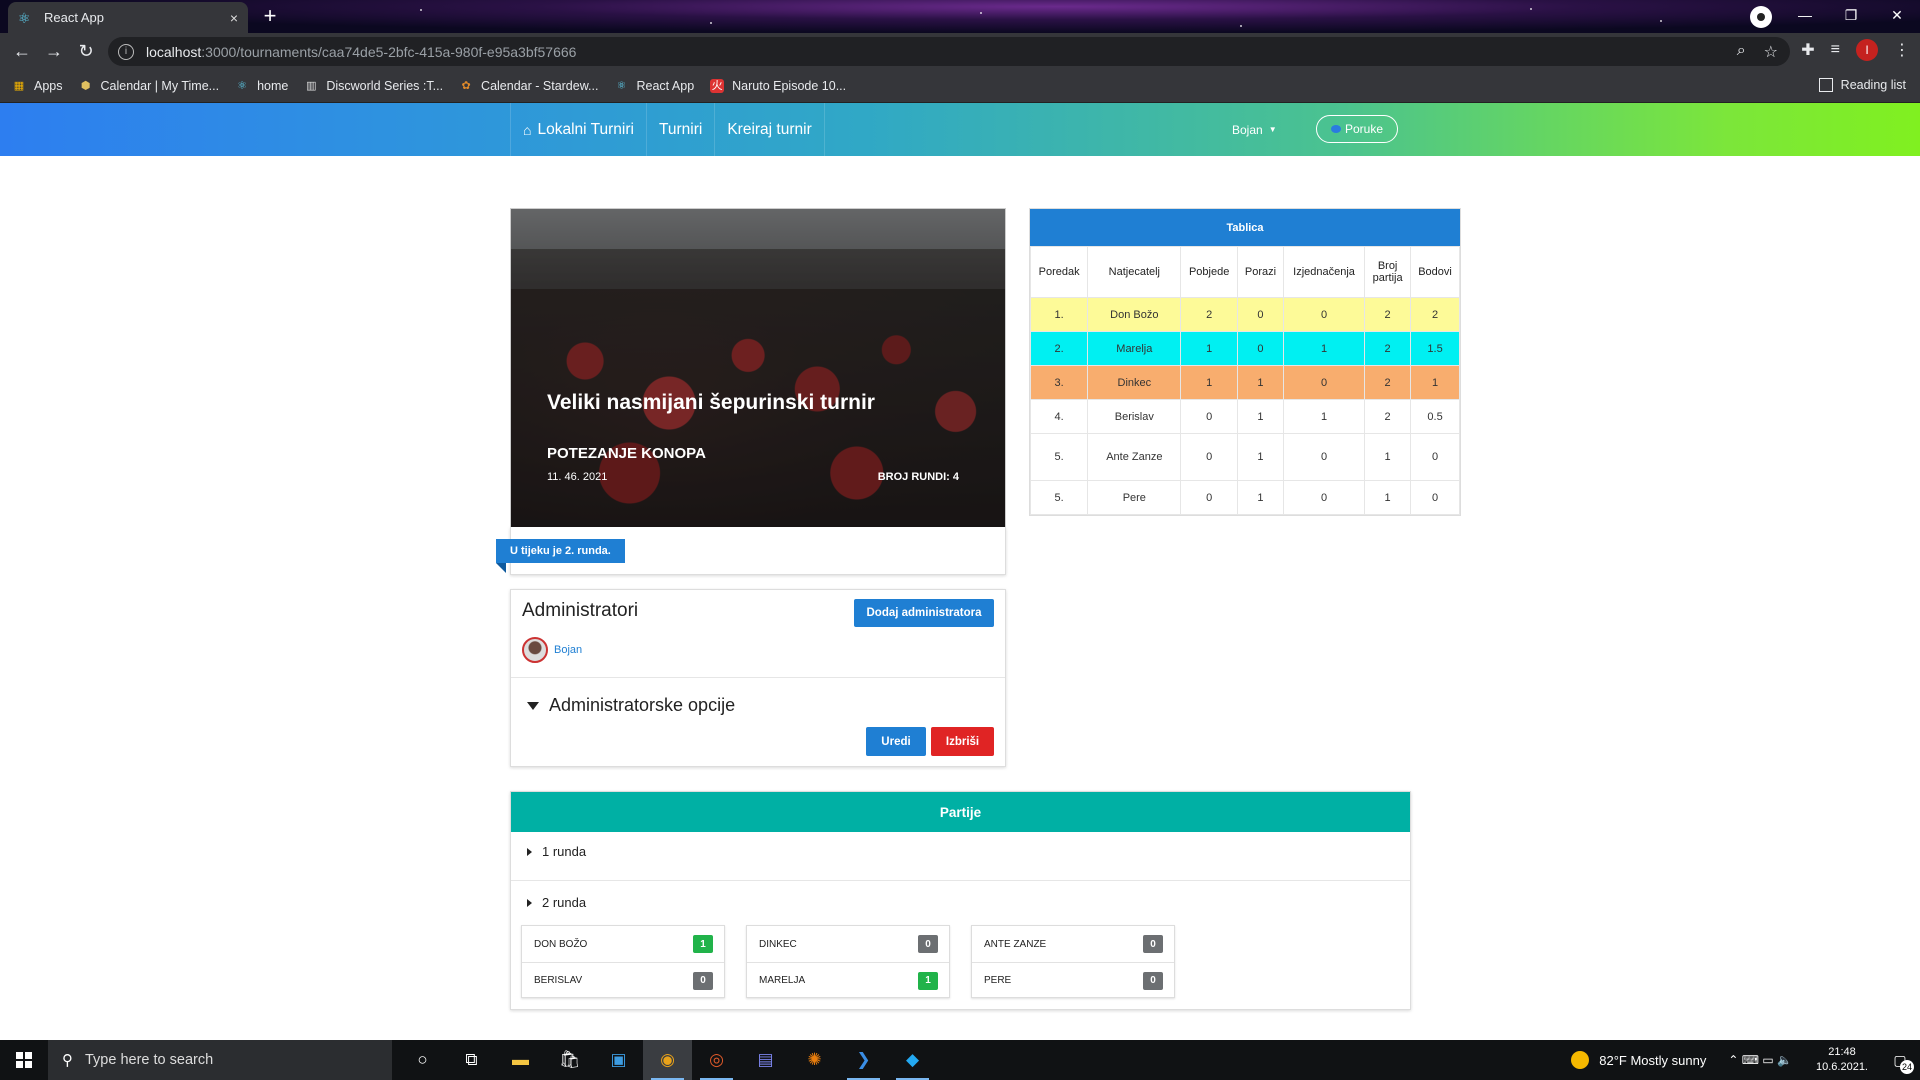  I want to click on divider, so click(960, 880).